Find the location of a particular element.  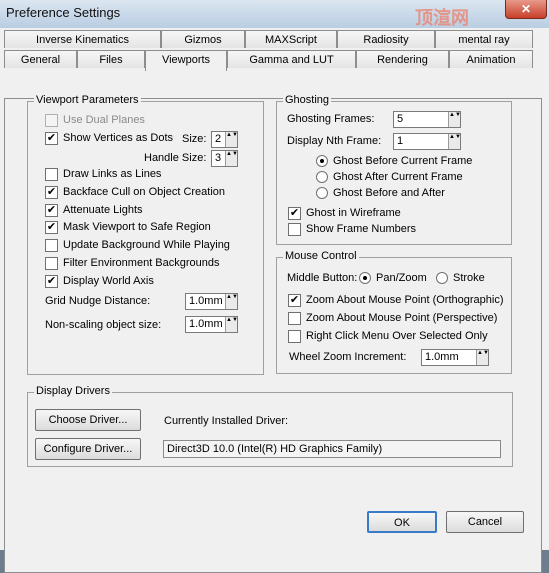

display-world-axis-checkbox: ✔ is located at coordinates (51, 281).